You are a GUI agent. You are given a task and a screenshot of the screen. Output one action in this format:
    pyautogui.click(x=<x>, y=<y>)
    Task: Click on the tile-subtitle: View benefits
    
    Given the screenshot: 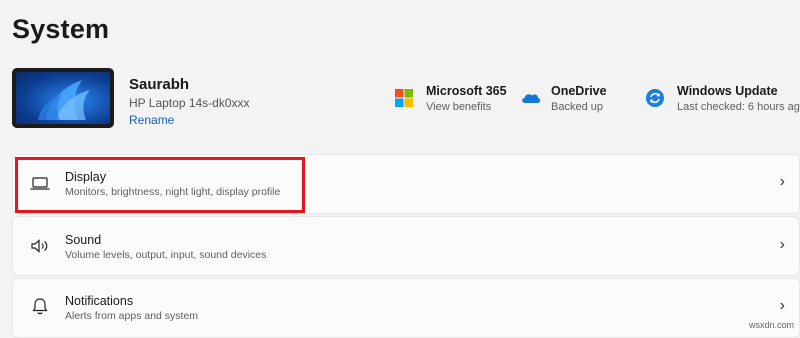 What is the action you would take?
    pyautogui.click(x=459, y=107)
    